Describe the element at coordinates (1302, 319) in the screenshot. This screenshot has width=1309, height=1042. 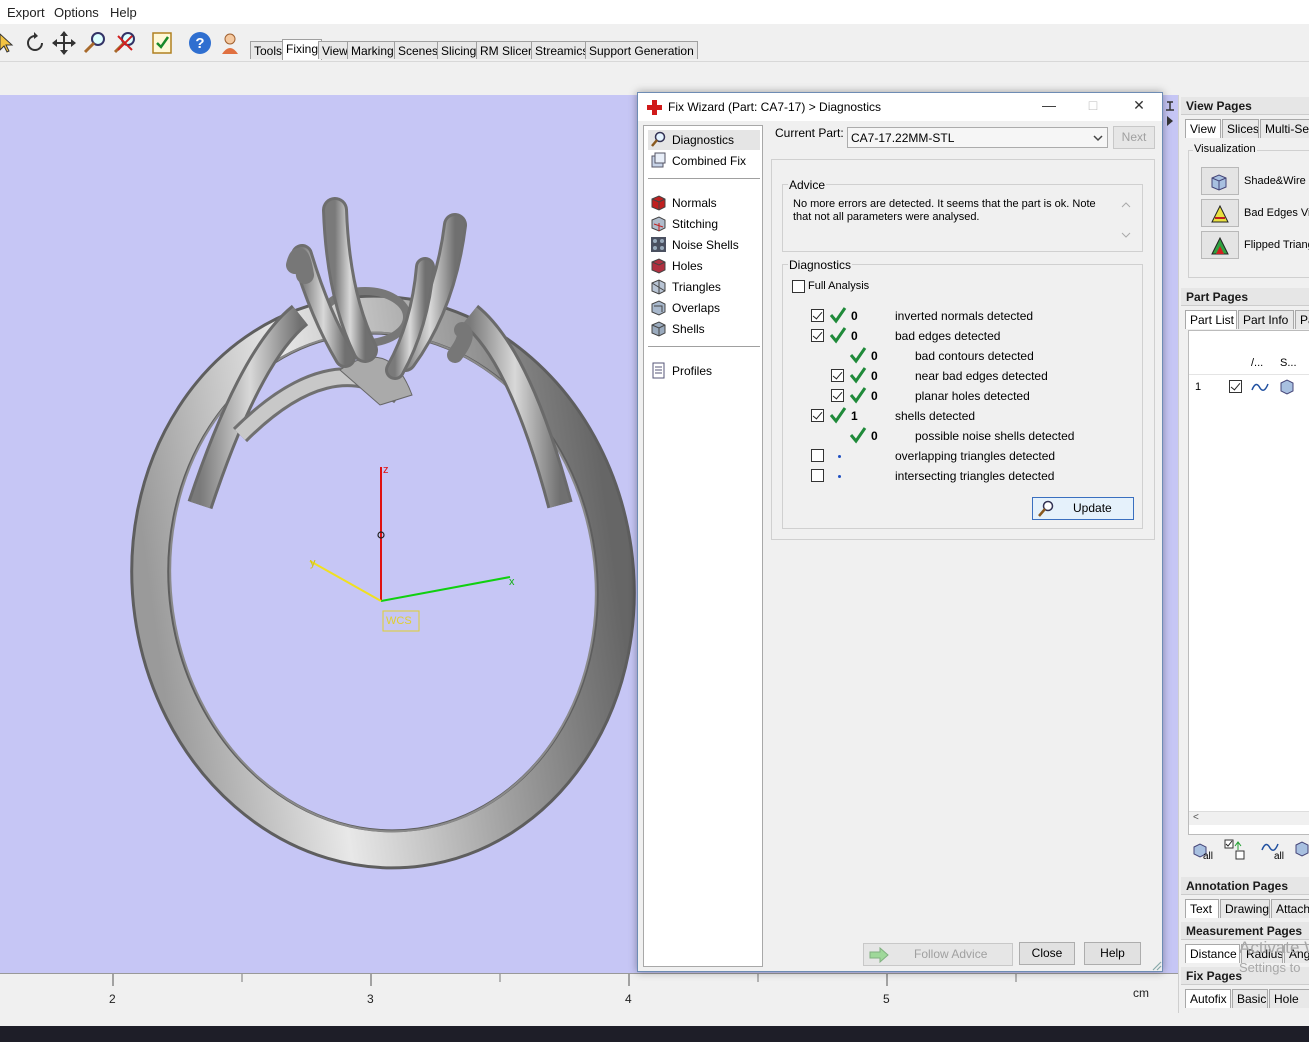
I see `tab-part-more: Pa` at that location.